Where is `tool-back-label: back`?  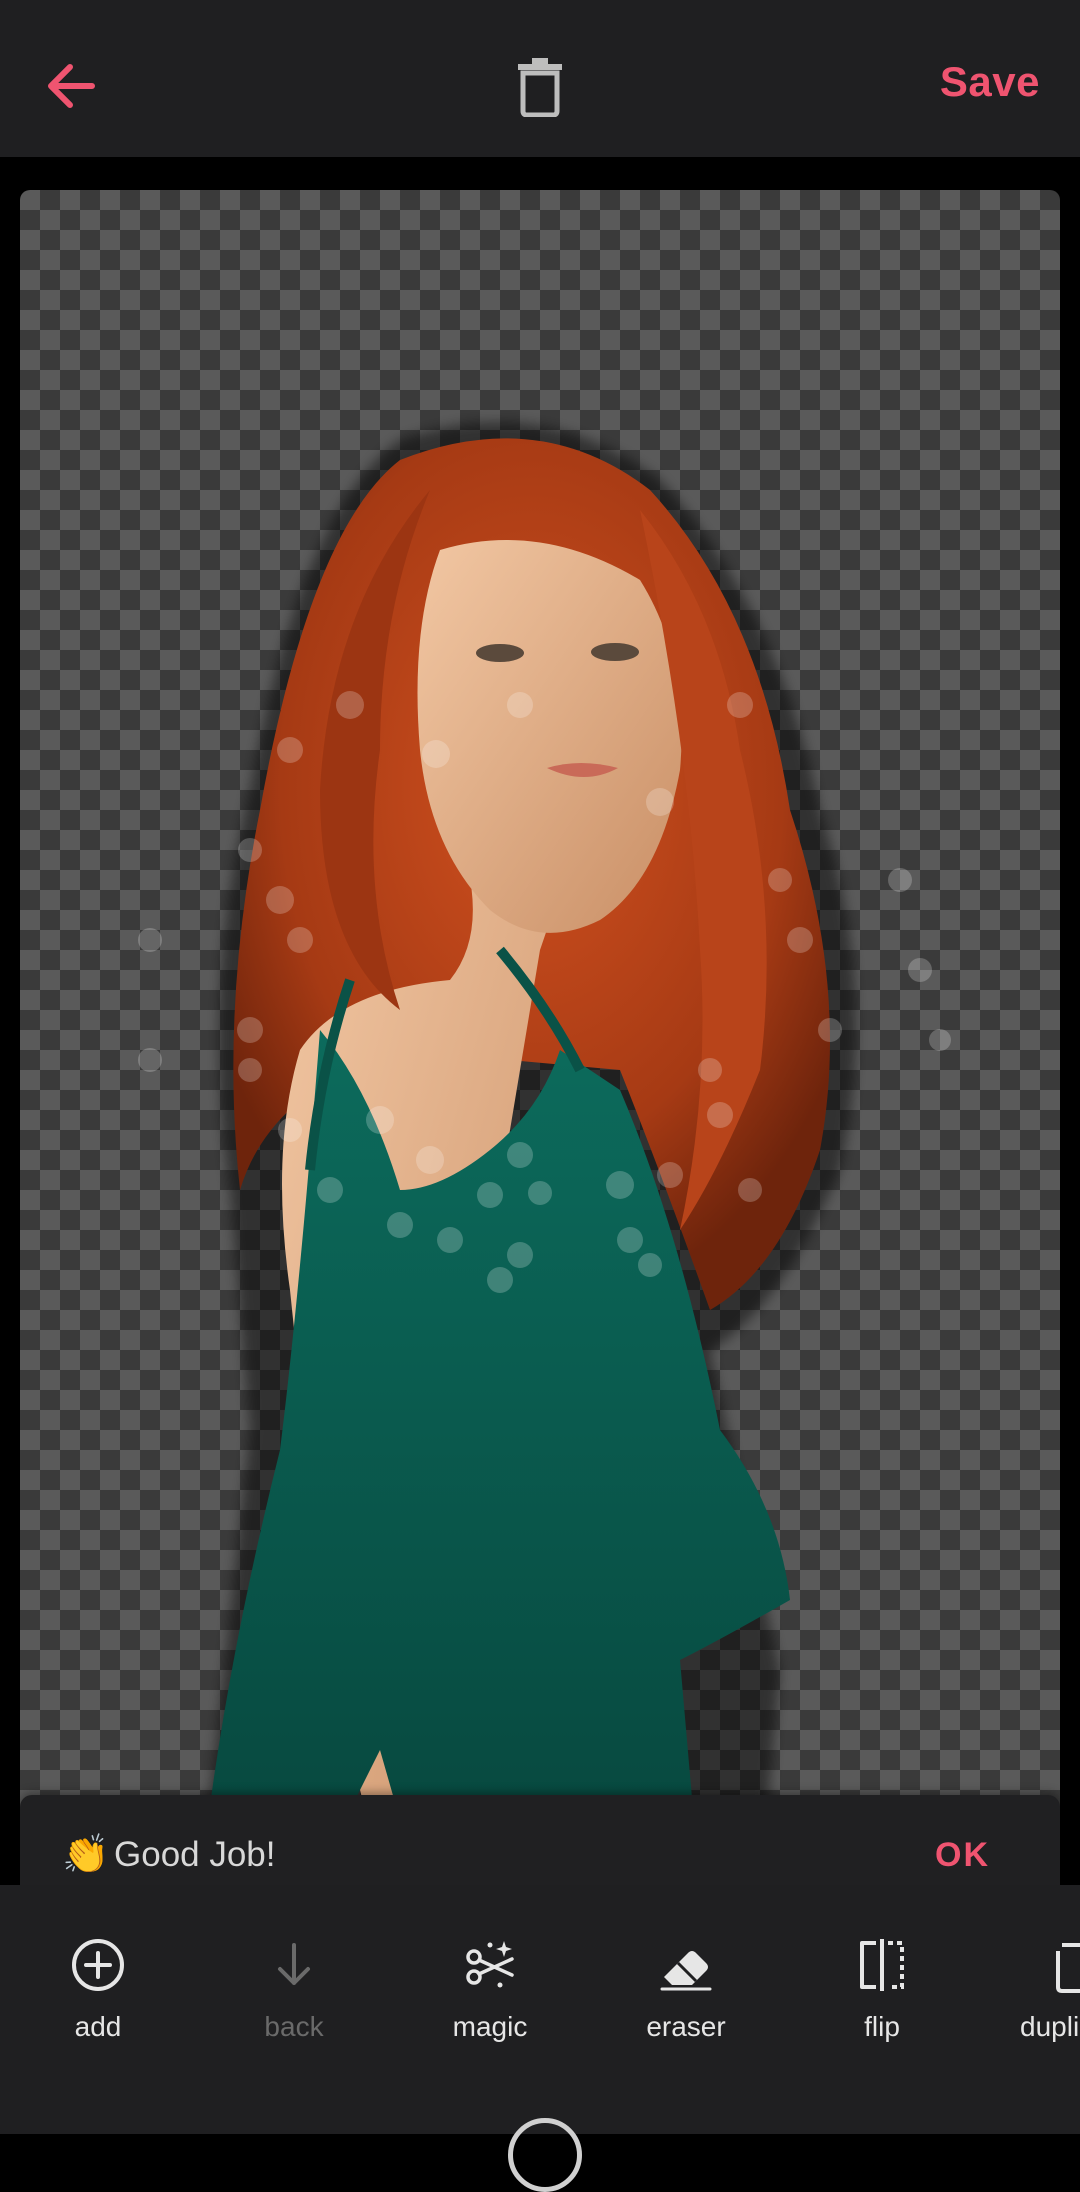
tool-back-label: back is located at coordinates (294, 2026).